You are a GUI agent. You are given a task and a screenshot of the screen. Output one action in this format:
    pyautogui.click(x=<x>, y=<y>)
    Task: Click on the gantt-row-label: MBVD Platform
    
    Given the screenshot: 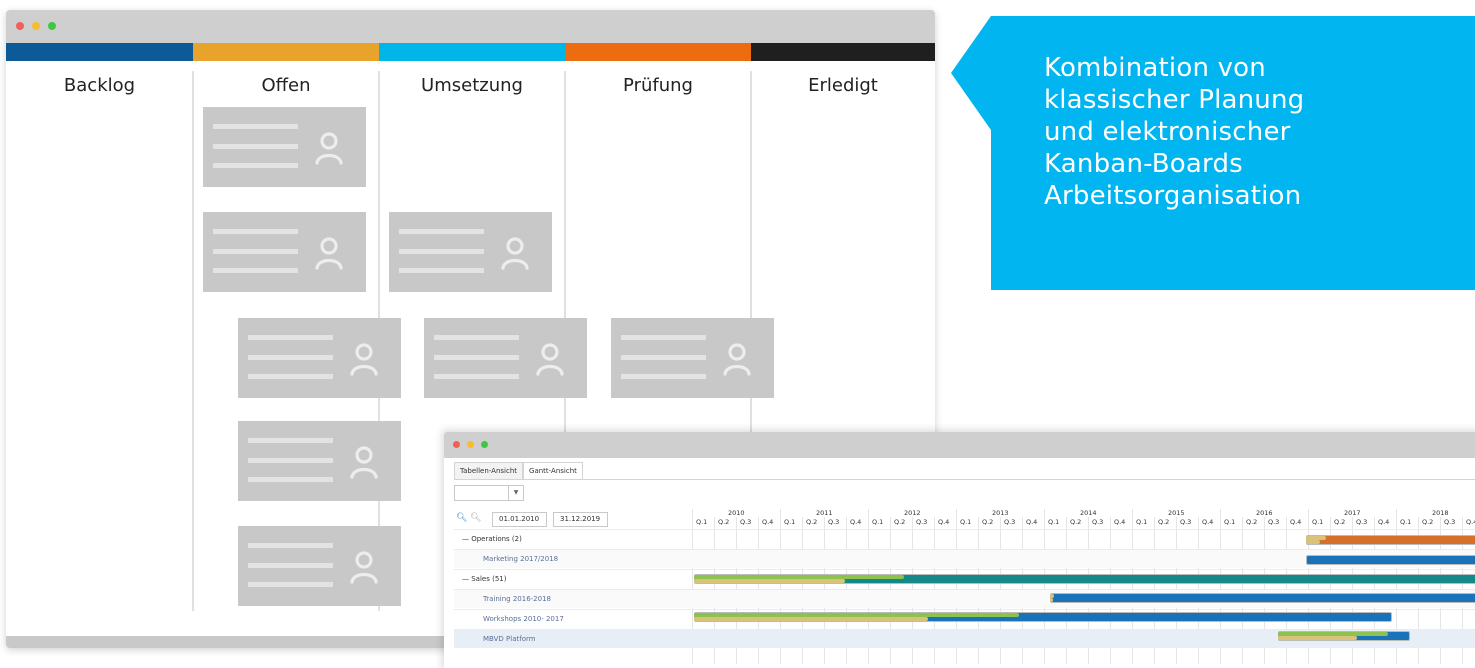 What is the action you would take?
    pyautogui.click(x=509, y=639)
    